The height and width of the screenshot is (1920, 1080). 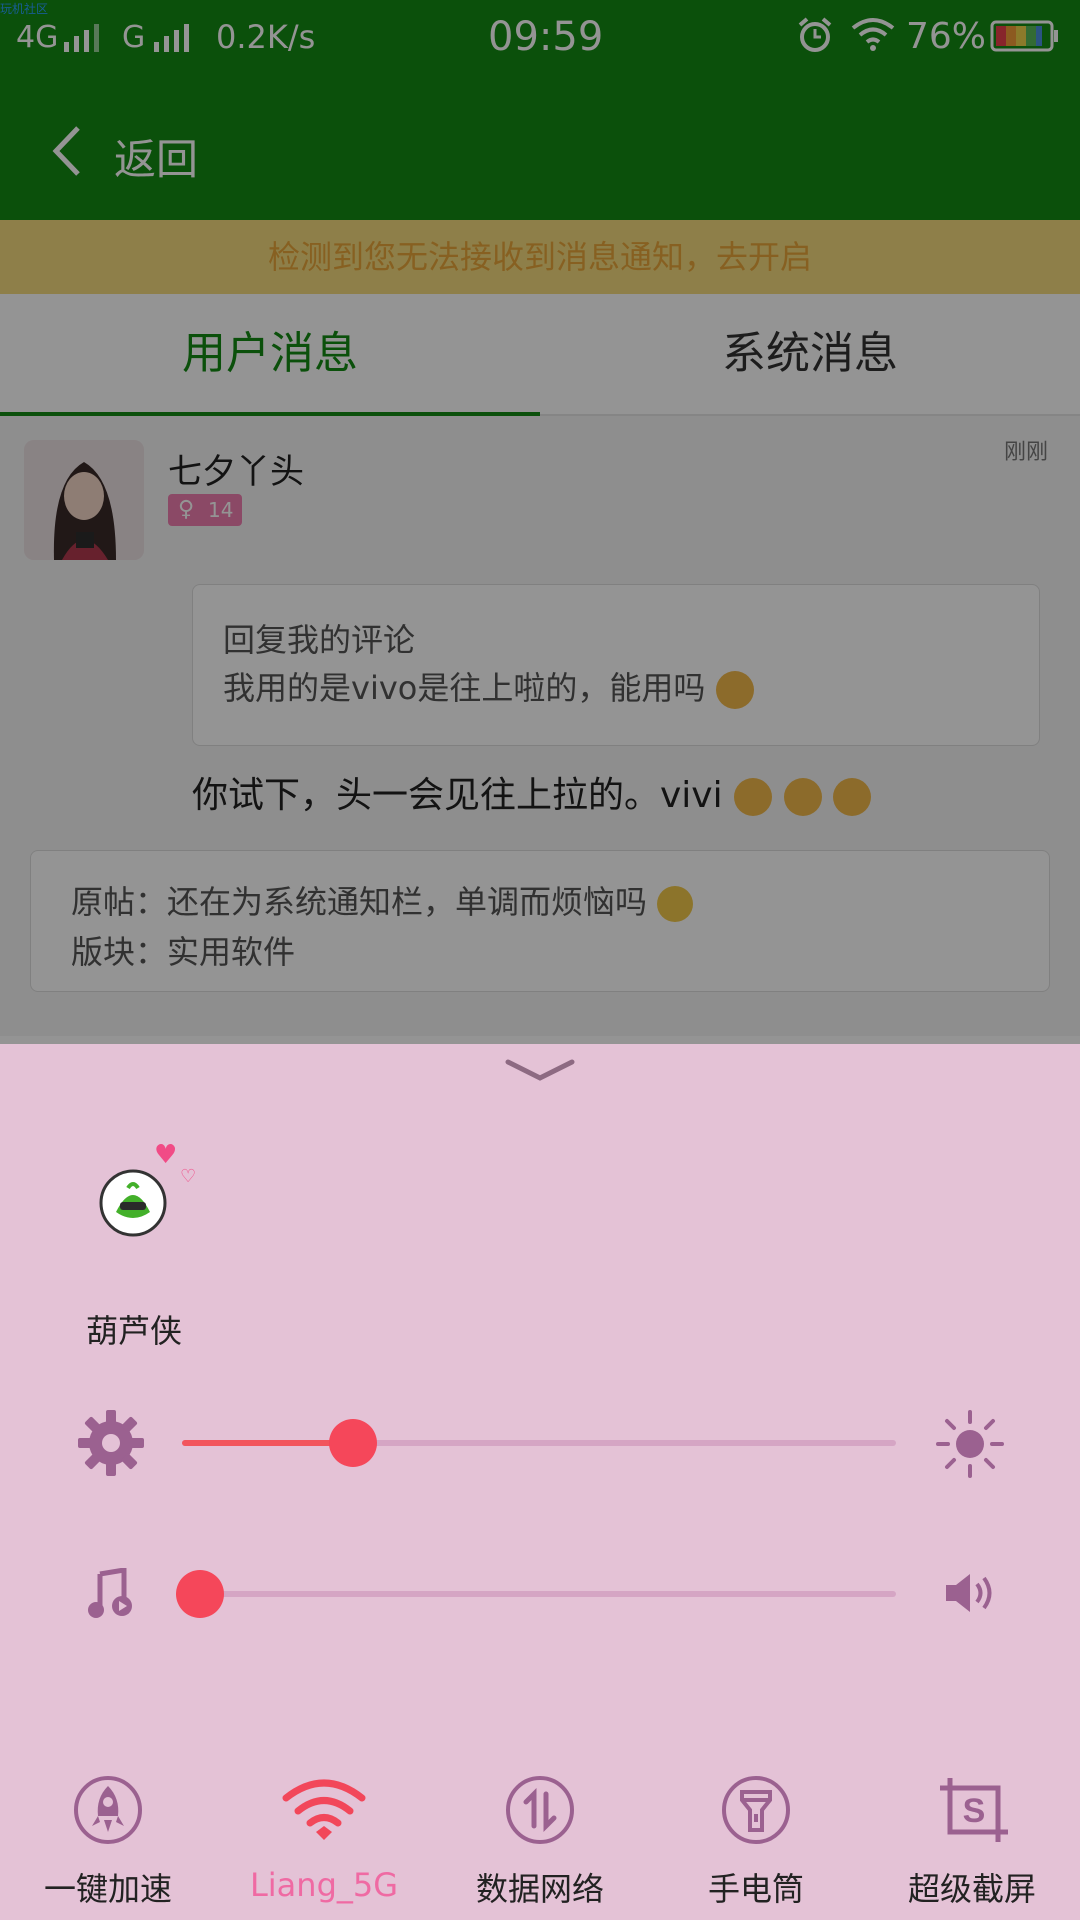 I want to click on tile-flashlight: 手电筒, so click(x=756, y=1822).